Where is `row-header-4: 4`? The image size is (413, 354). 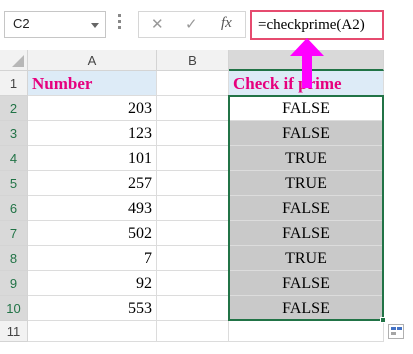
row-header-4: 4 is located at coordinates (14, 158).